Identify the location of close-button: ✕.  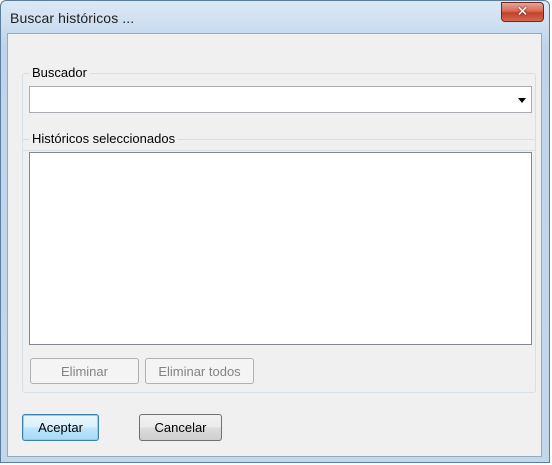
(522, 12).